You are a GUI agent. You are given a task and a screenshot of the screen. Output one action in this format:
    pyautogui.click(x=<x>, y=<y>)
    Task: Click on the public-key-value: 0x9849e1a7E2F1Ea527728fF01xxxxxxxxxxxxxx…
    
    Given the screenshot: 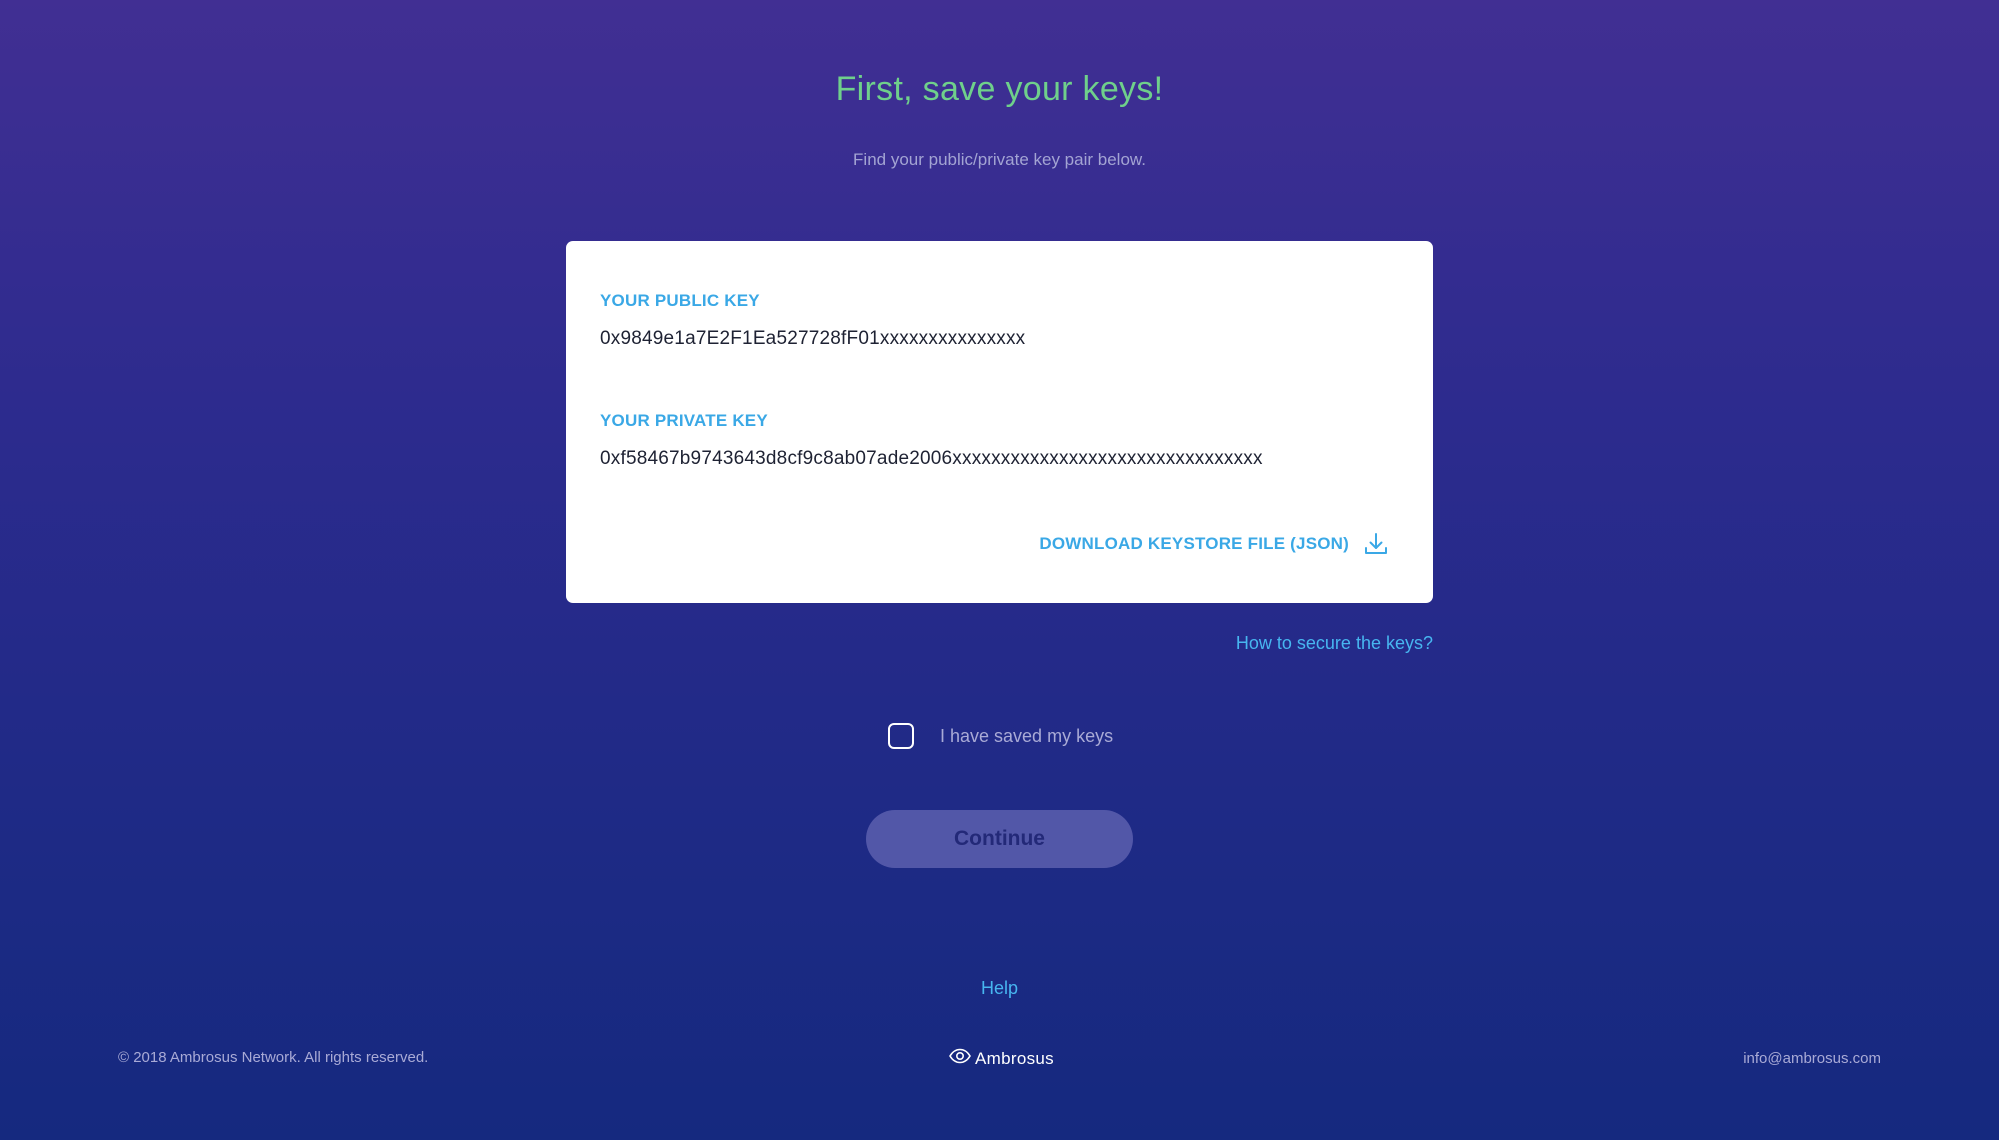 What is the action you would take?
    pyautogui.click(x=813, y=338)
    